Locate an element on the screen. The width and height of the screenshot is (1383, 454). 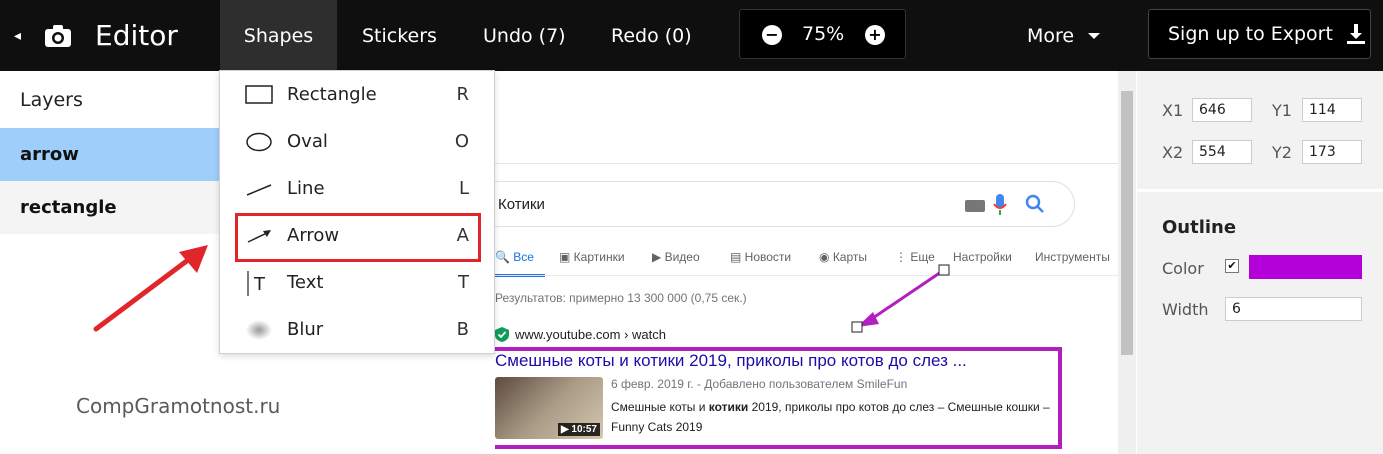
y2-input is located at coordinates (1332, 152).